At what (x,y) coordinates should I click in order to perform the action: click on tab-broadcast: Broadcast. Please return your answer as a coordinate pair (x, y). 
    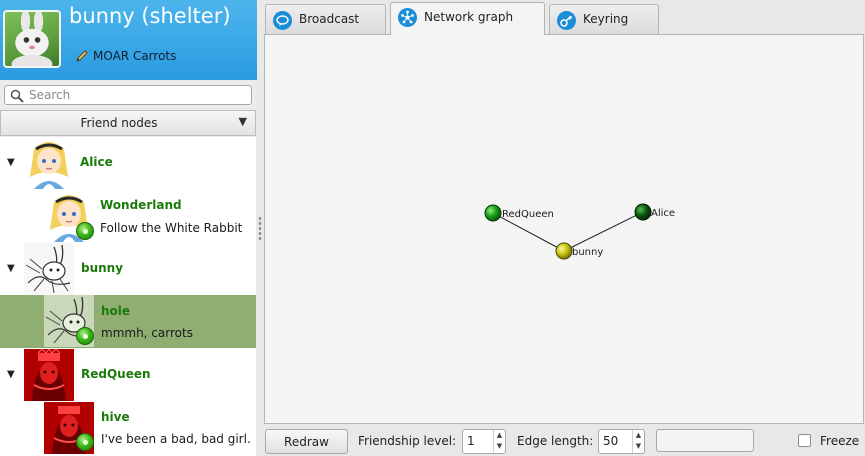
    Looking at the image, I should click on (325, 19).